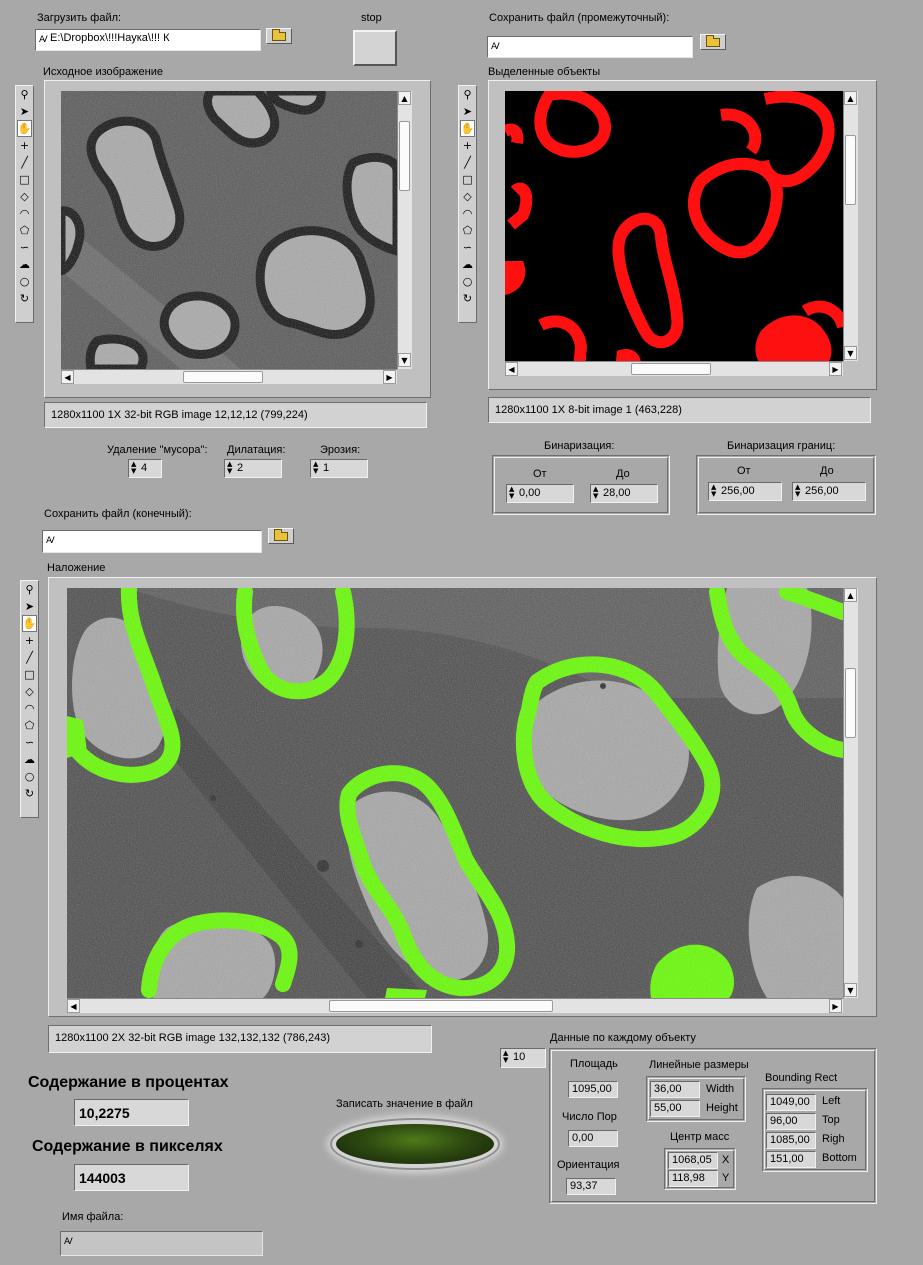  I want to click on folder-icon, so click(713, 40).